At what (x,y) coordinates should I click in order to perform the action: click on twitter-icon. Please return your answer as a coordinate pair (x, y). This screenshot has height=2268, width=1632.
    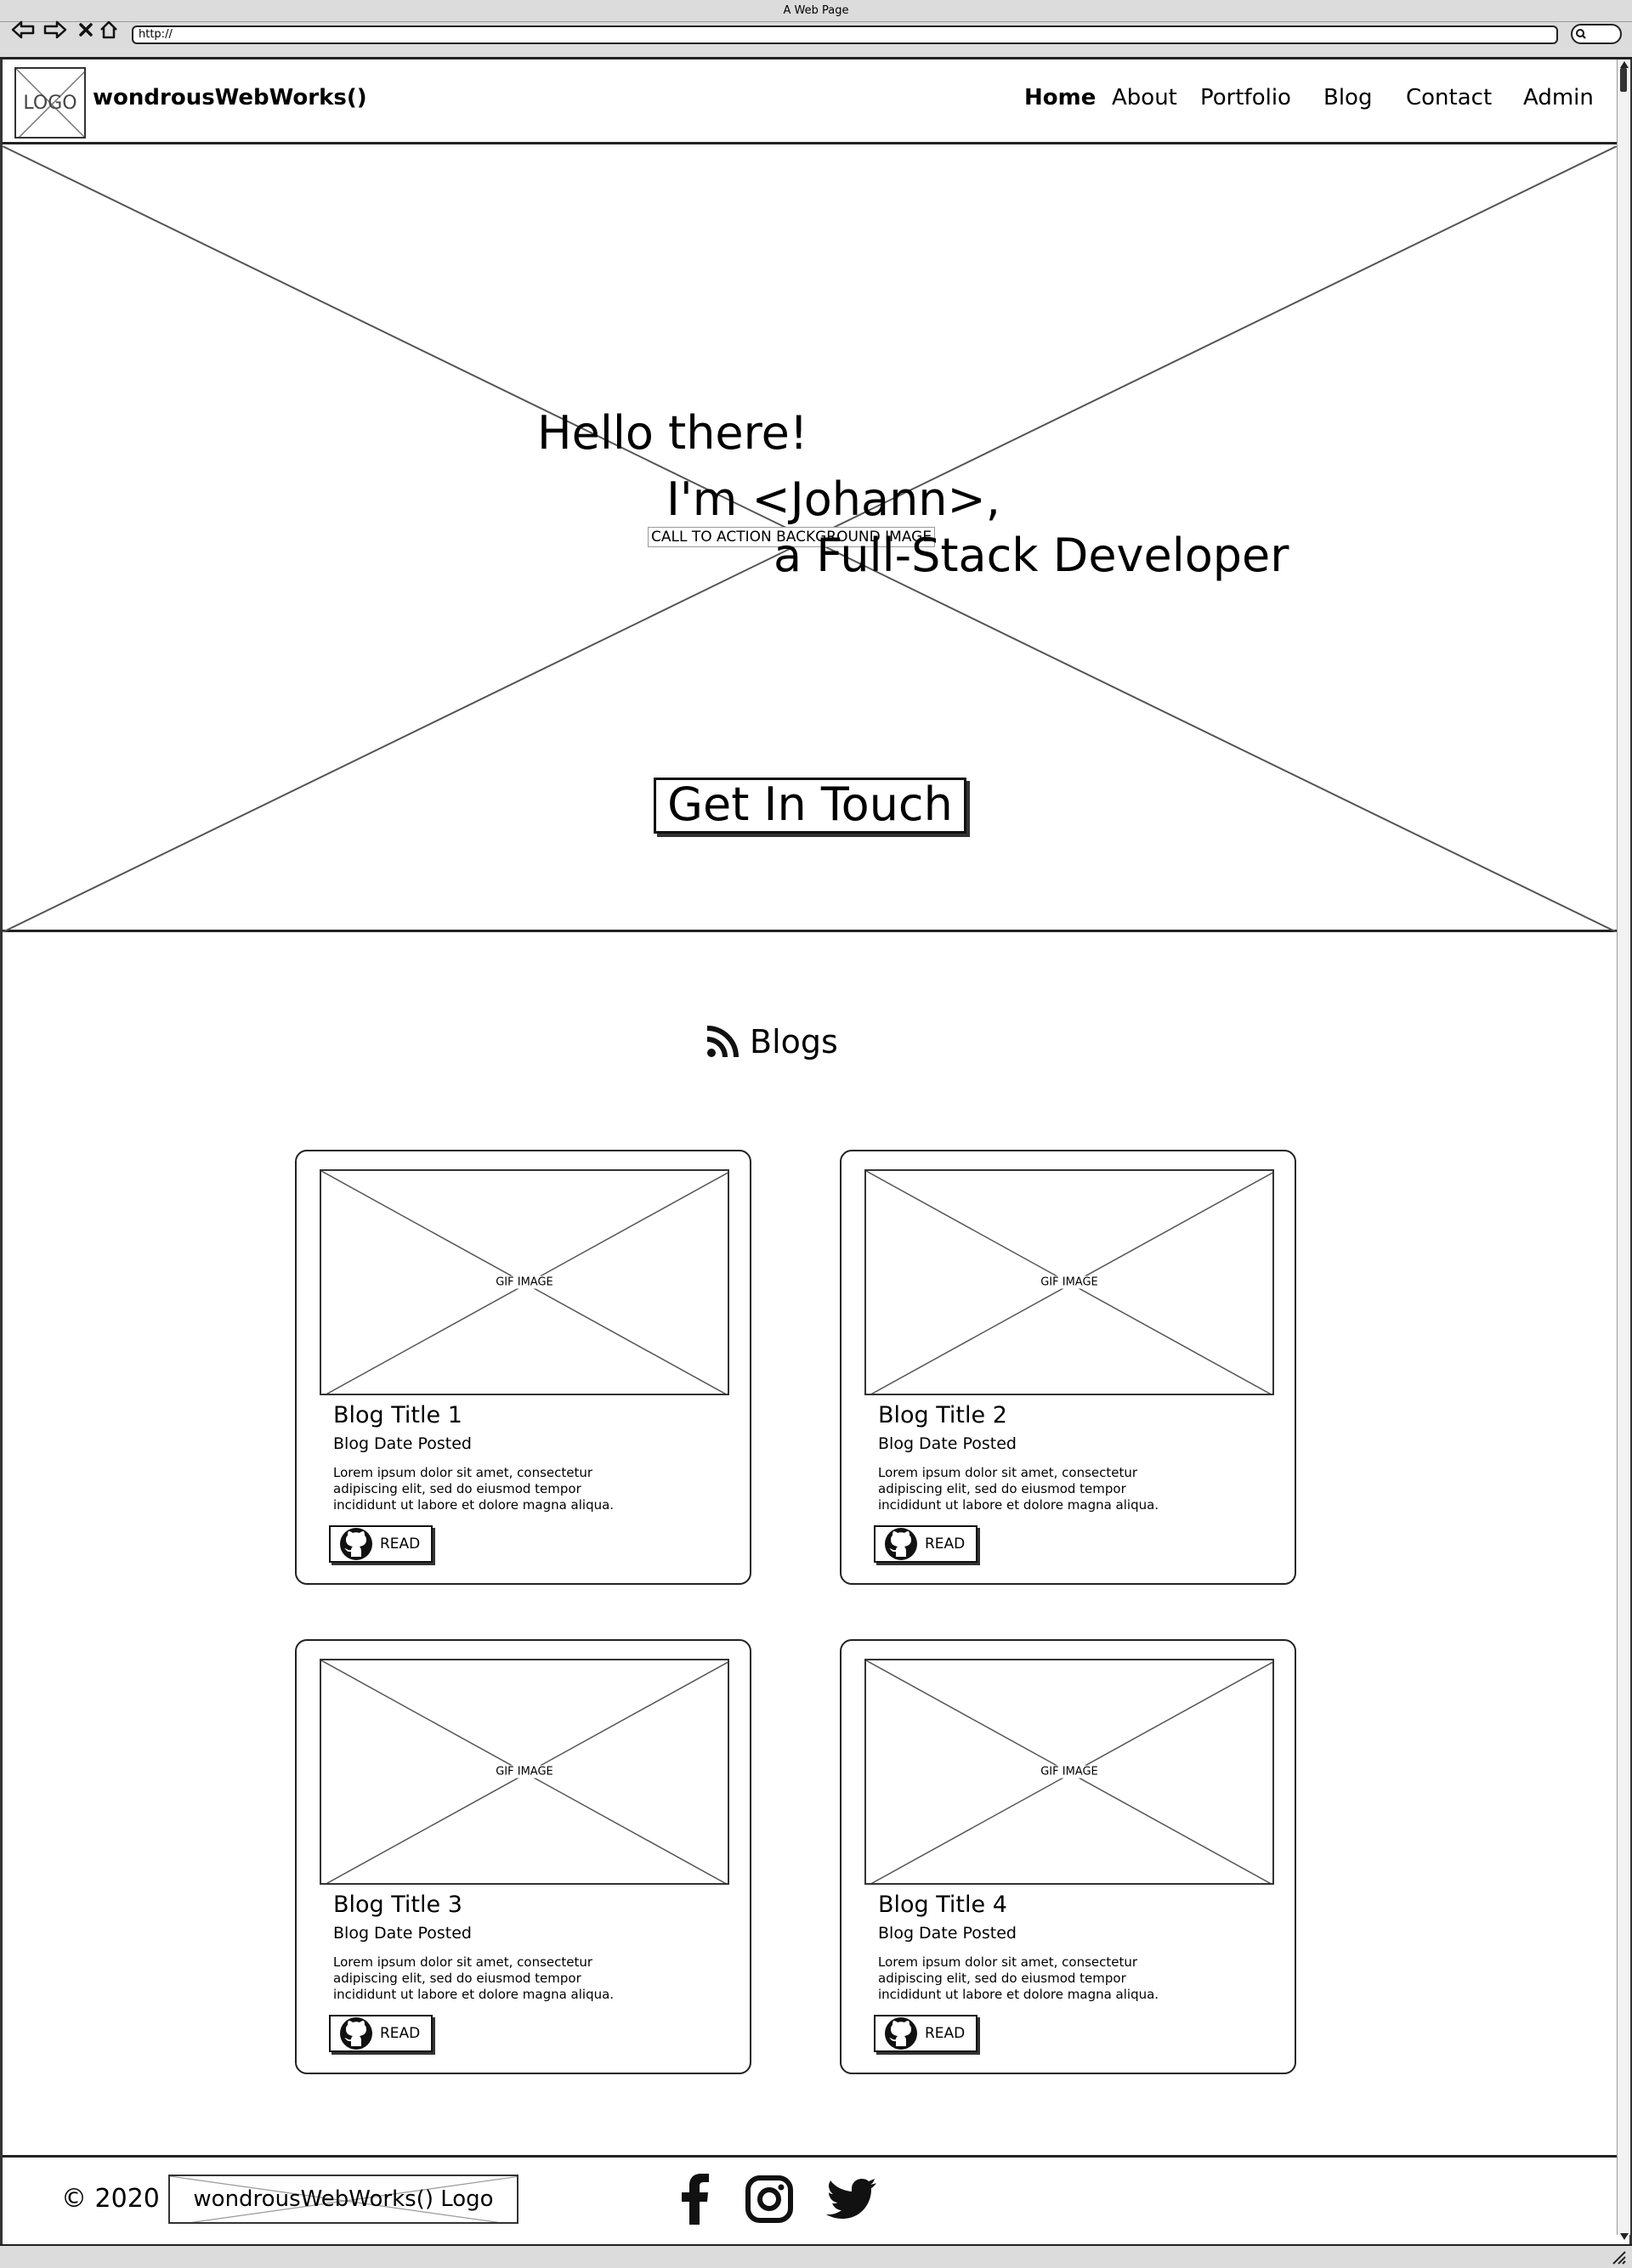
    Looking at the image, I should click on (851, 2199).